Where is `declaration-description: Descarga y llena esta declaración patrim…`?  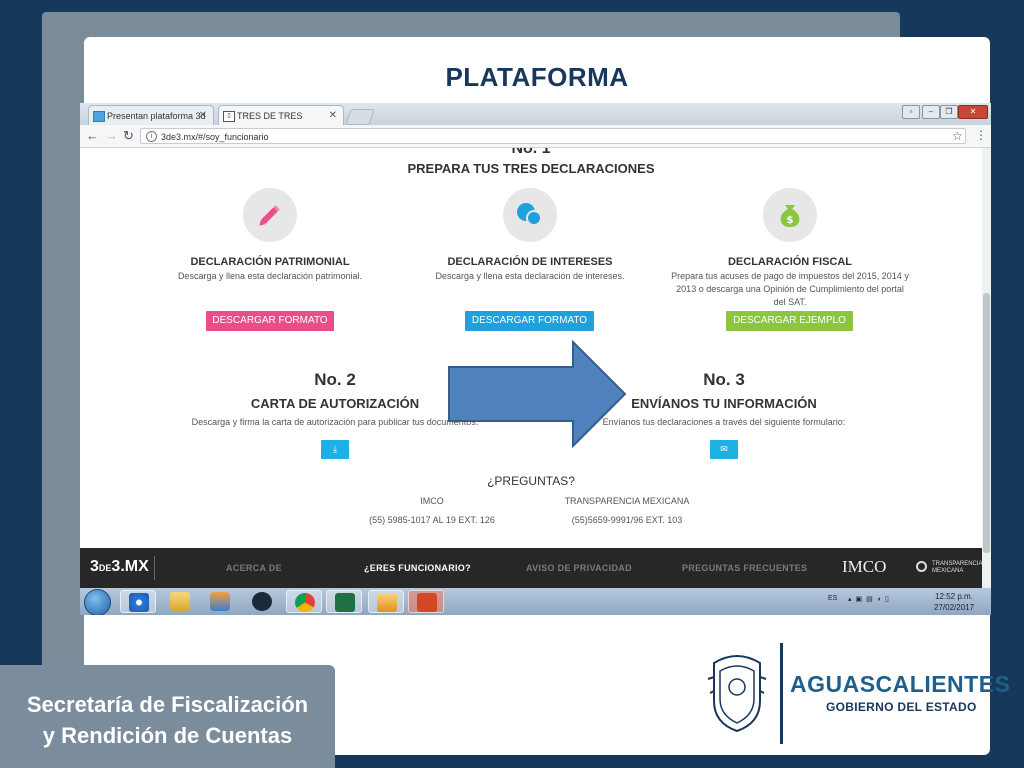
declaration-description: Descarga y llena esta declaración patrim… is located at coordinates (270, 276).